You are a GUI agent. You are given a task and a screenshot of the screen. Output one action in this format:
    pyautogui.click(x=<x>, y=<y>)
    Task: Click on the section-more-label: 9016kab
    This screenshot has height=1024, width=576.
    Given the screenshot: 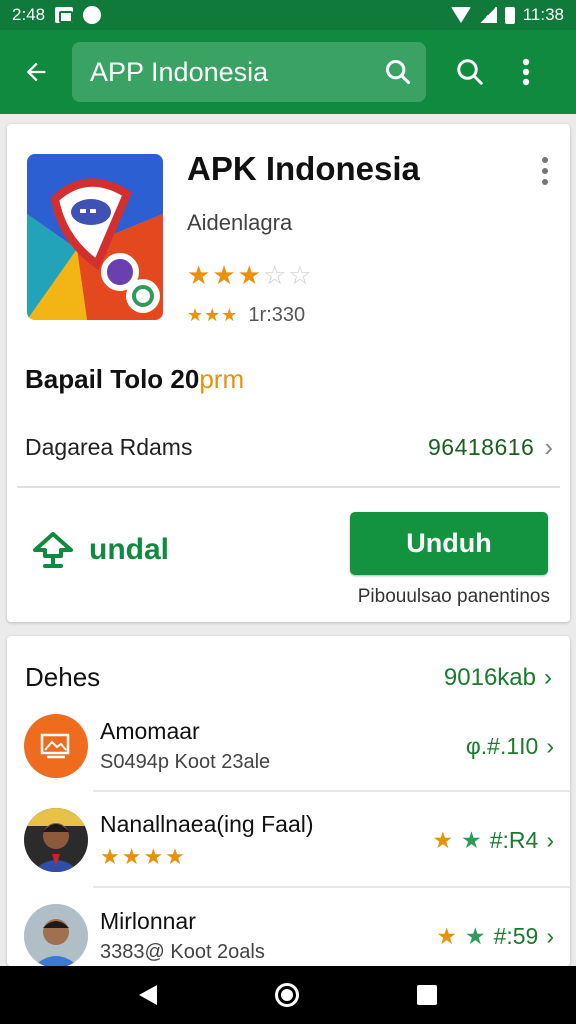 What is the action you would take?
    pyautogui.click(x=489, y=677)
    